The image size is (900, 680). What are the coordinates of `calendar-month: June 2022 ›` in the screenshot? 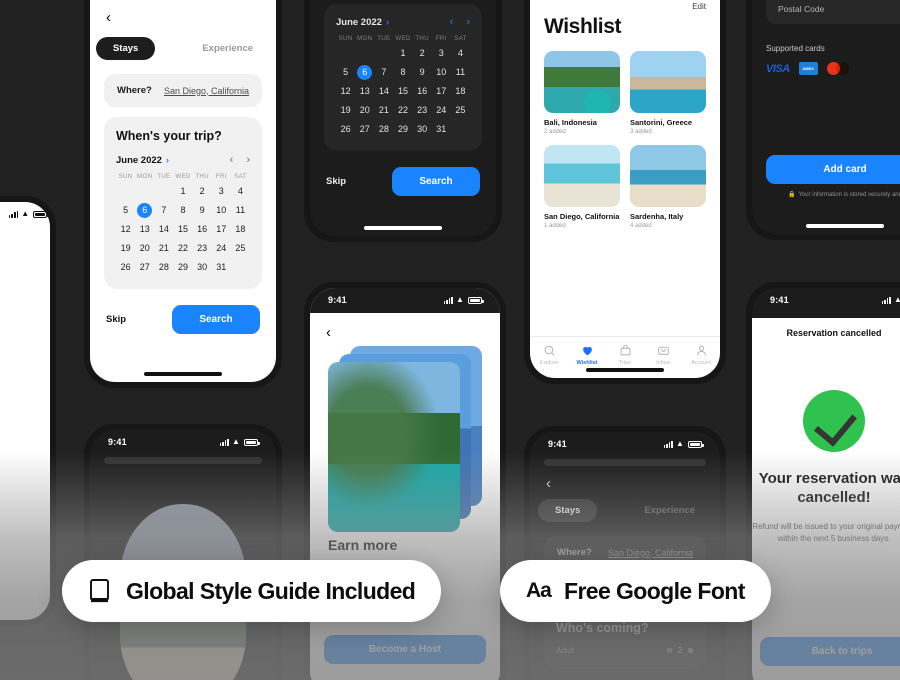 It's located at (142, 160).